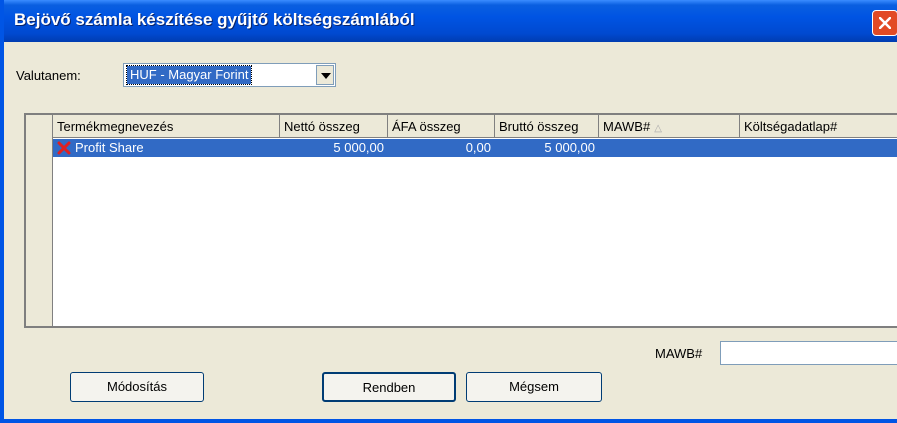 The width and height of the screenshot is (897, 423). What do you see at coordinates (658, 128) in the screenshot?
I see `sort-ascending-icon: △` at bounding box center [658, 128].